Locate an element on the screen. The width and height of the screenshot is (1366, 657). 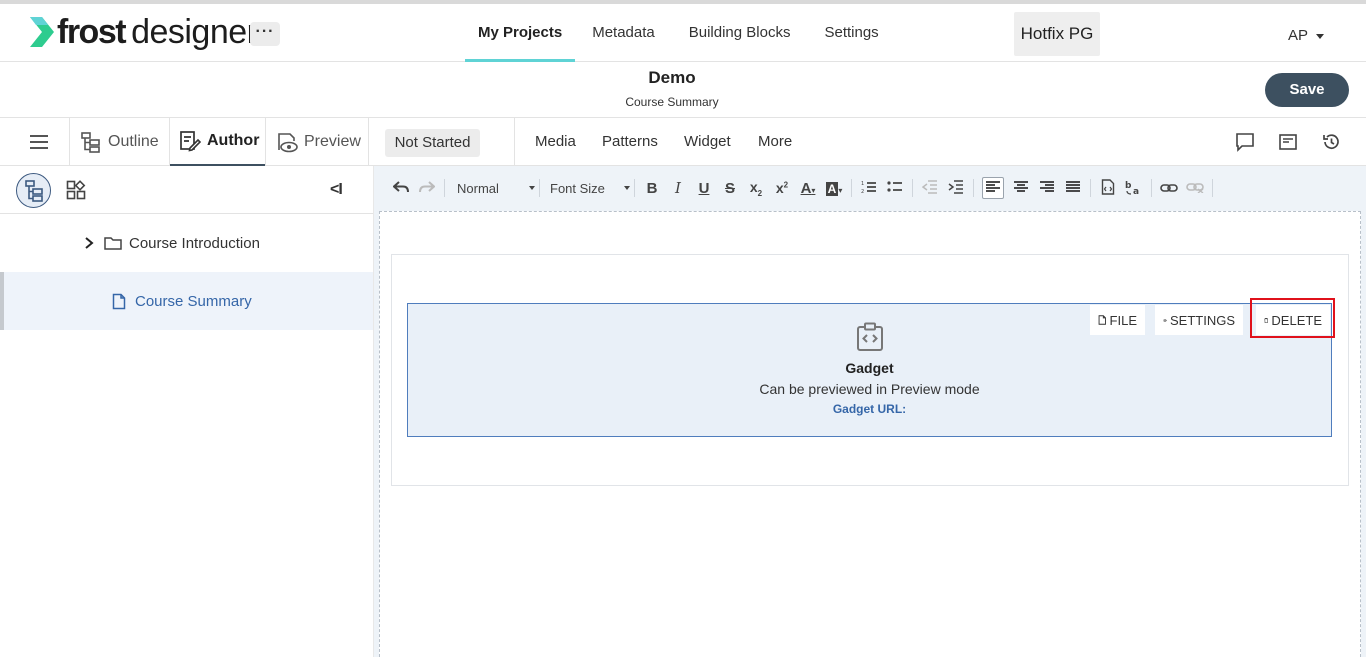
bullet-list-icon is located at coordinates (895, 188).